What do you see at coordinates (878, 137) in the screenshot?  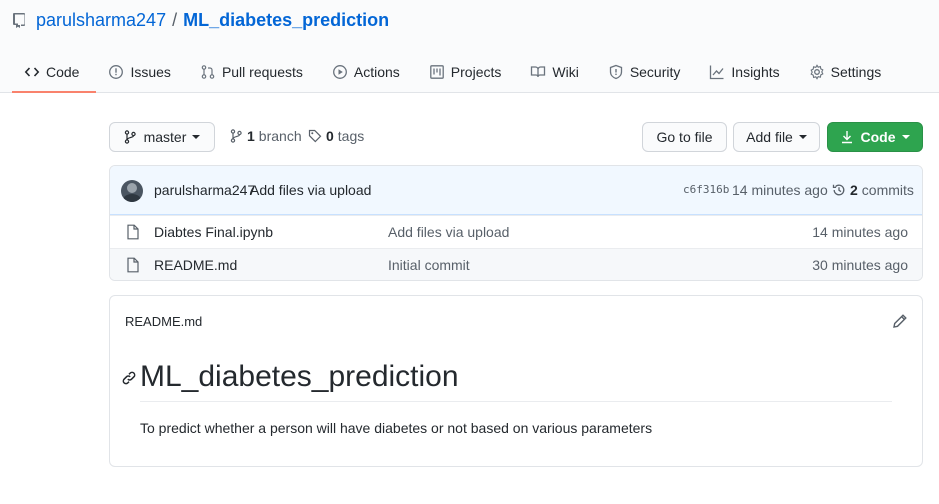 I see `code-button-label: Code` at bounding box center [878, 137].